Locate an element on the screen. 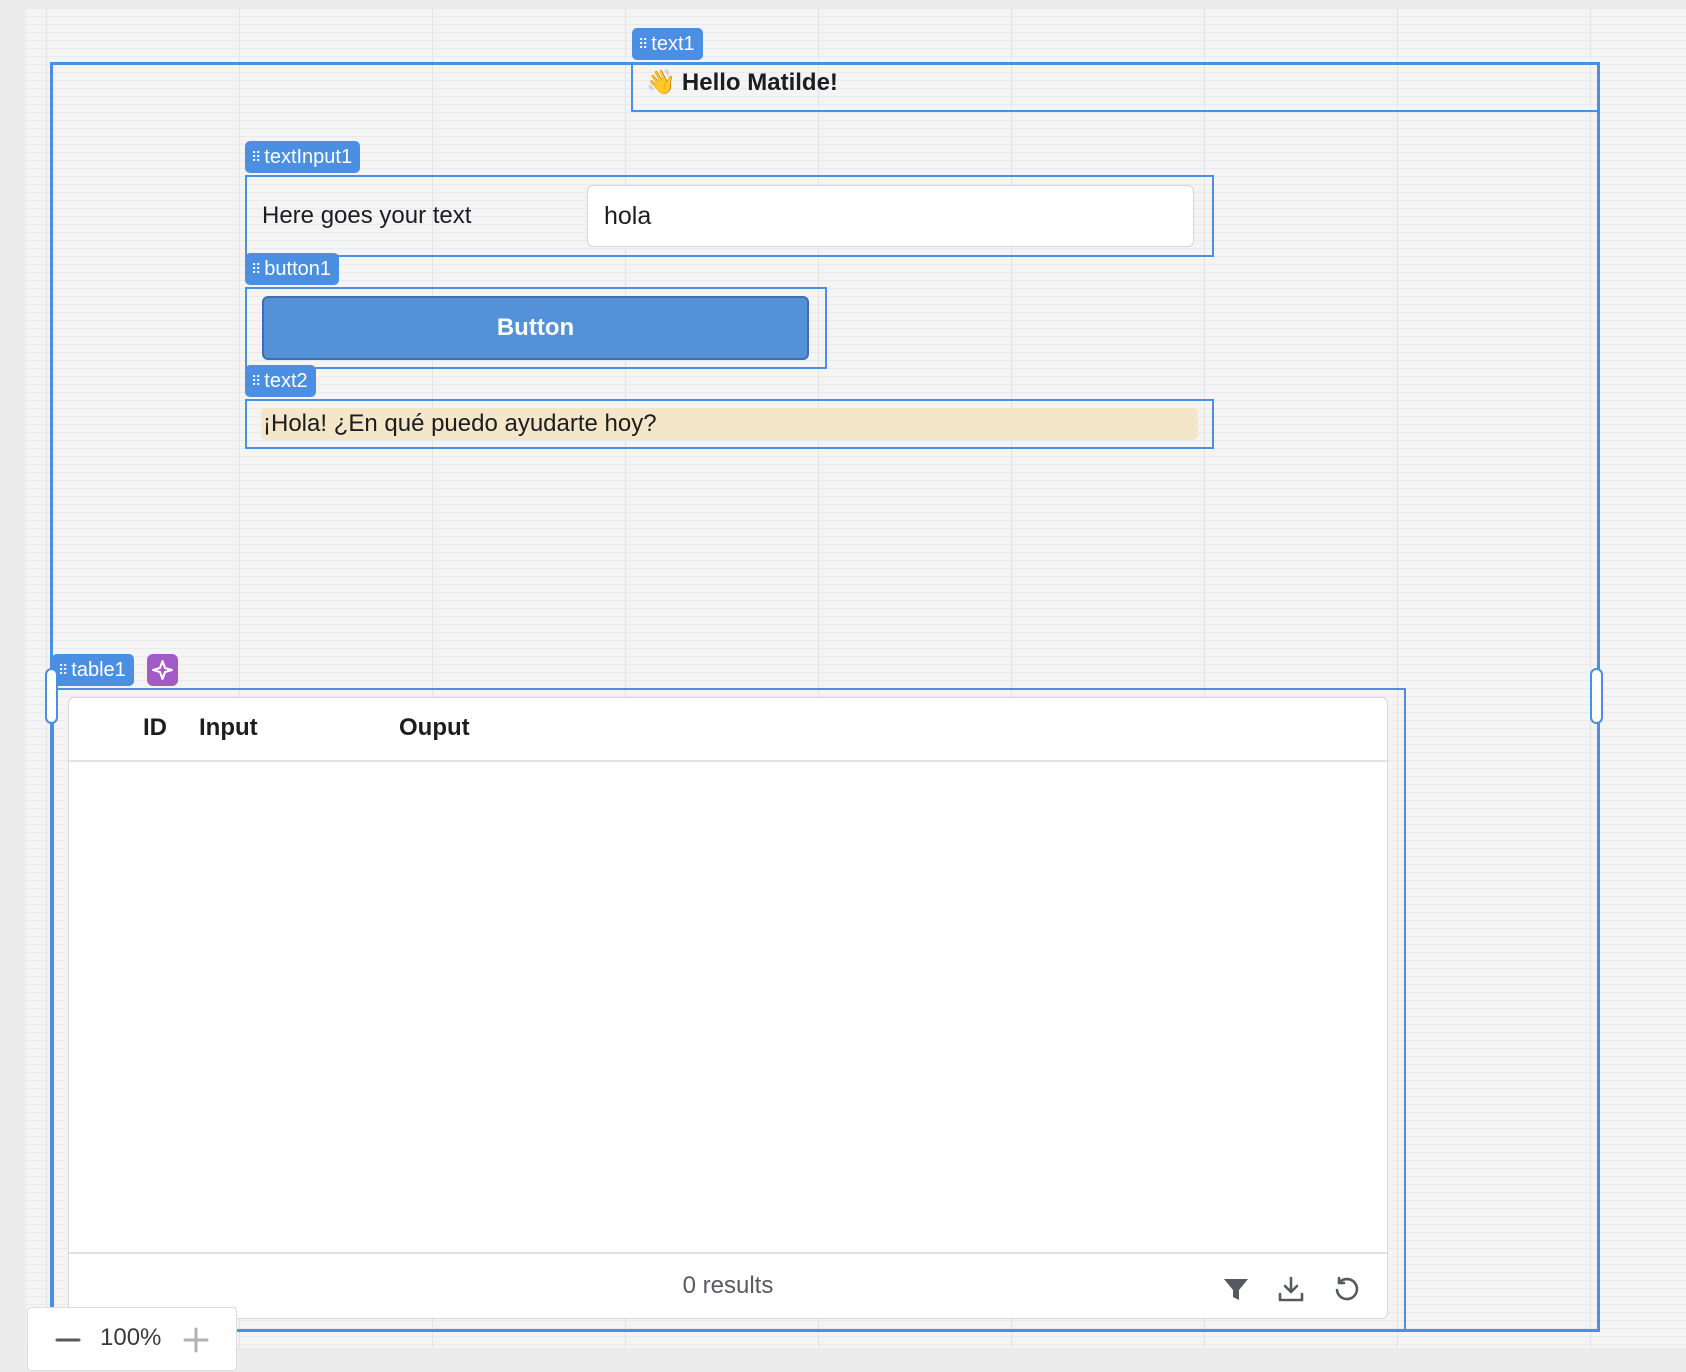  text1-tag: ⠿ text1 is located at coordinates (667, 44).